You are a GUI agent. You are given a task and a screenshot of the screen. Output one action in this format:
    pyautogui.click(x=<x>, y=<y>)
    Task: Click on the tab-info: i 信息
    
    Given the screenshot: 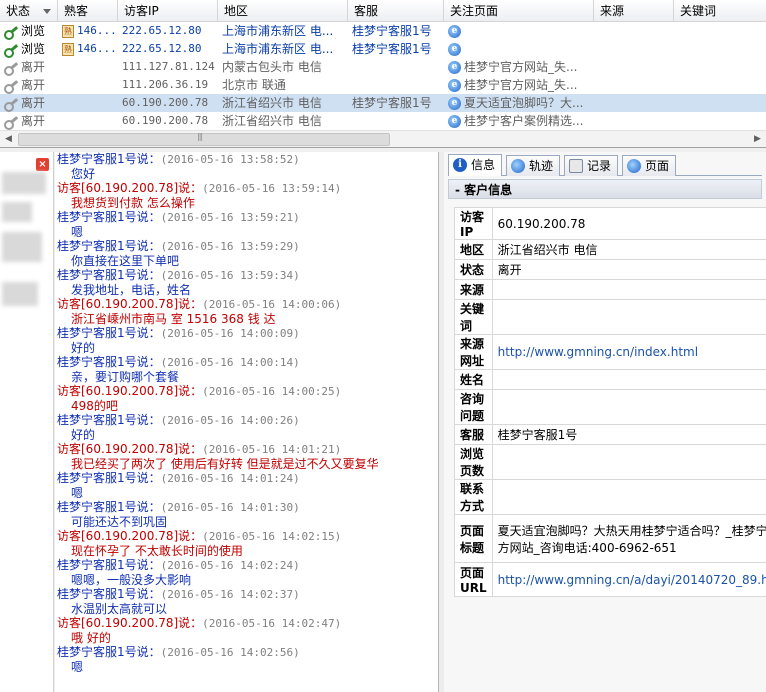 What is the action you would take?
    pyautogui.click(x=475, y=165)
    